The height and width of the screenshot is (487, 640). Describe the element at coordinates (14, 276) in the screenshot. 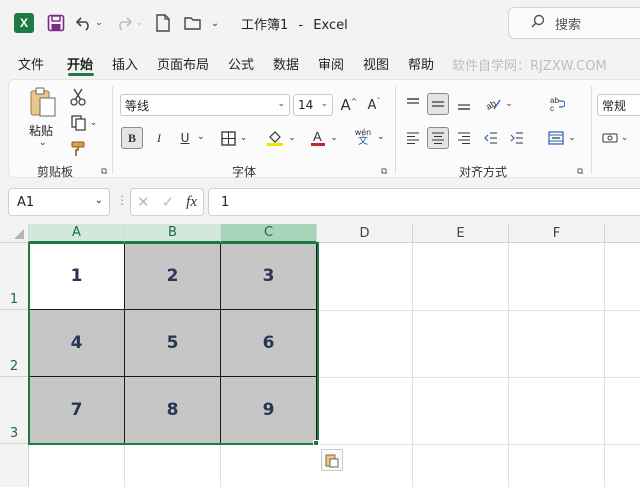

I see `row-header-1: 1` at that location.